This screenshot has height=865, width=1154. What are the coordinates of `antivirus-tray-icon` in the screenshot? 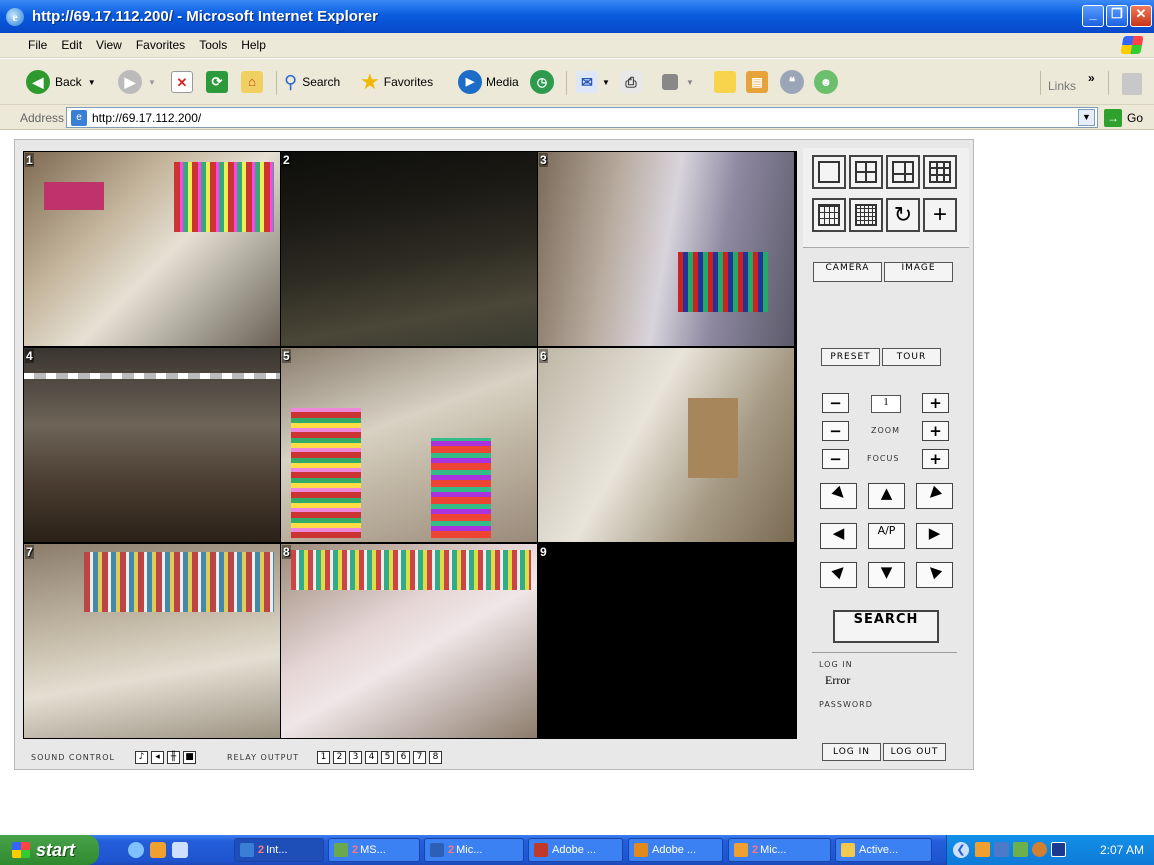 It's located at (1058, 849).